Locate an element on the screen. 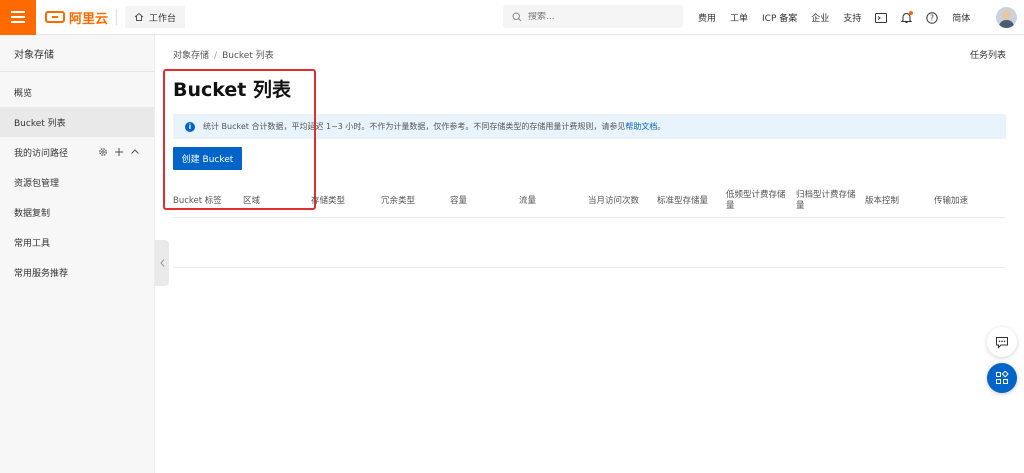 Image resolution: width=1024 pixels, height=473 pixels. table-body-empty is located at coordinates (589, 243).